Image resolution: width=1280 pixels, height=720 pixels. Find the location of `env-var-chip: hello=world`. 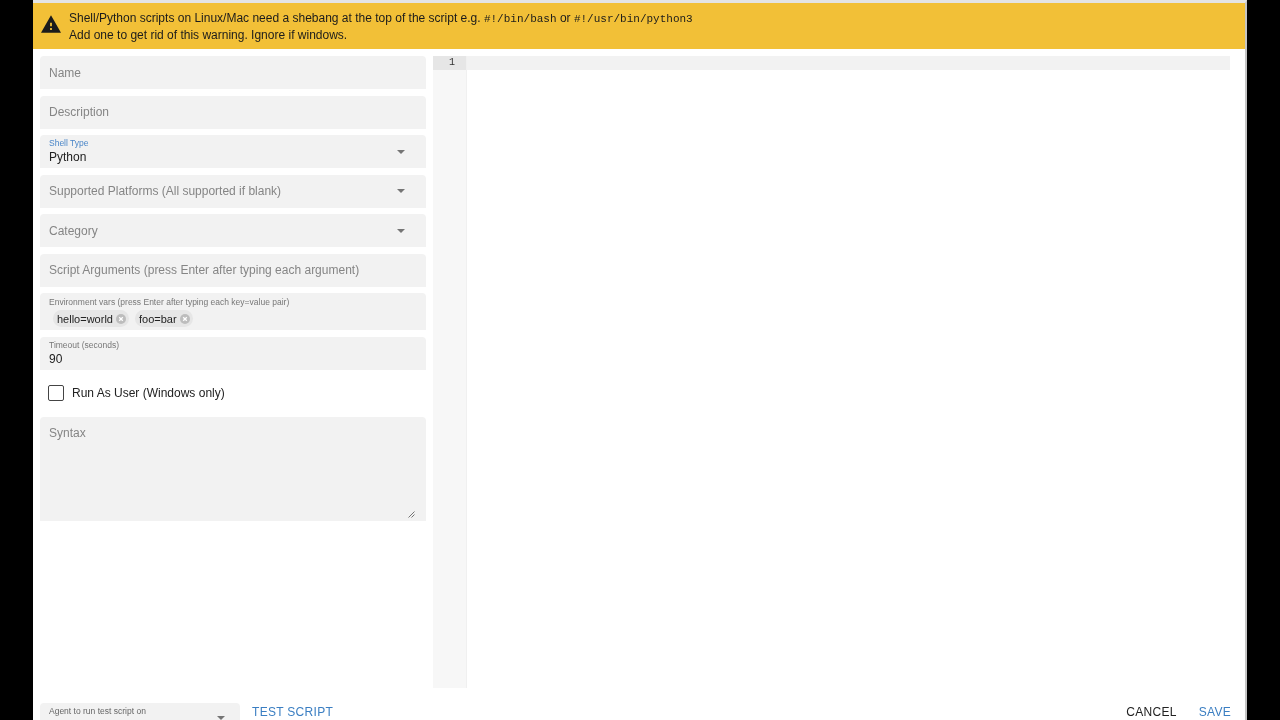

env-var-chip: hello=world is located at coordinates (91, 318).